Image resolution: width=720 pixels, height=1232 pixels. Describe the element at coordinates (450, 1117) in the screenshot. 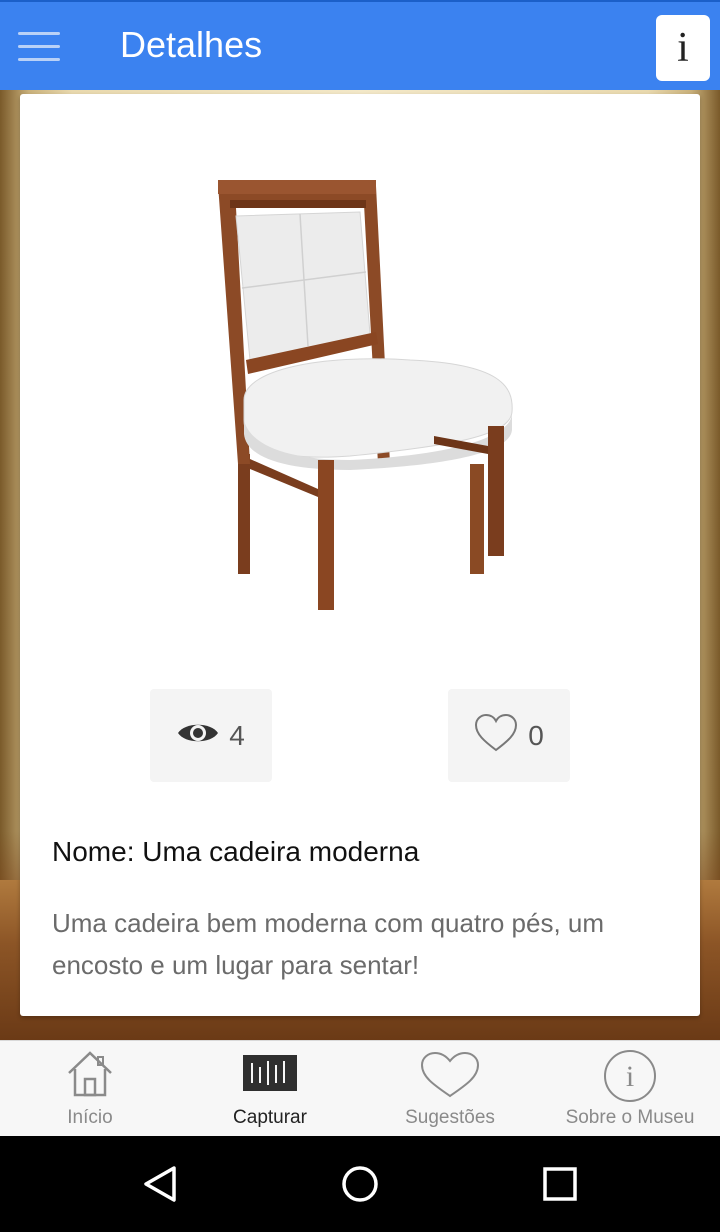

I see `nav-label: Sugestões` at that location.